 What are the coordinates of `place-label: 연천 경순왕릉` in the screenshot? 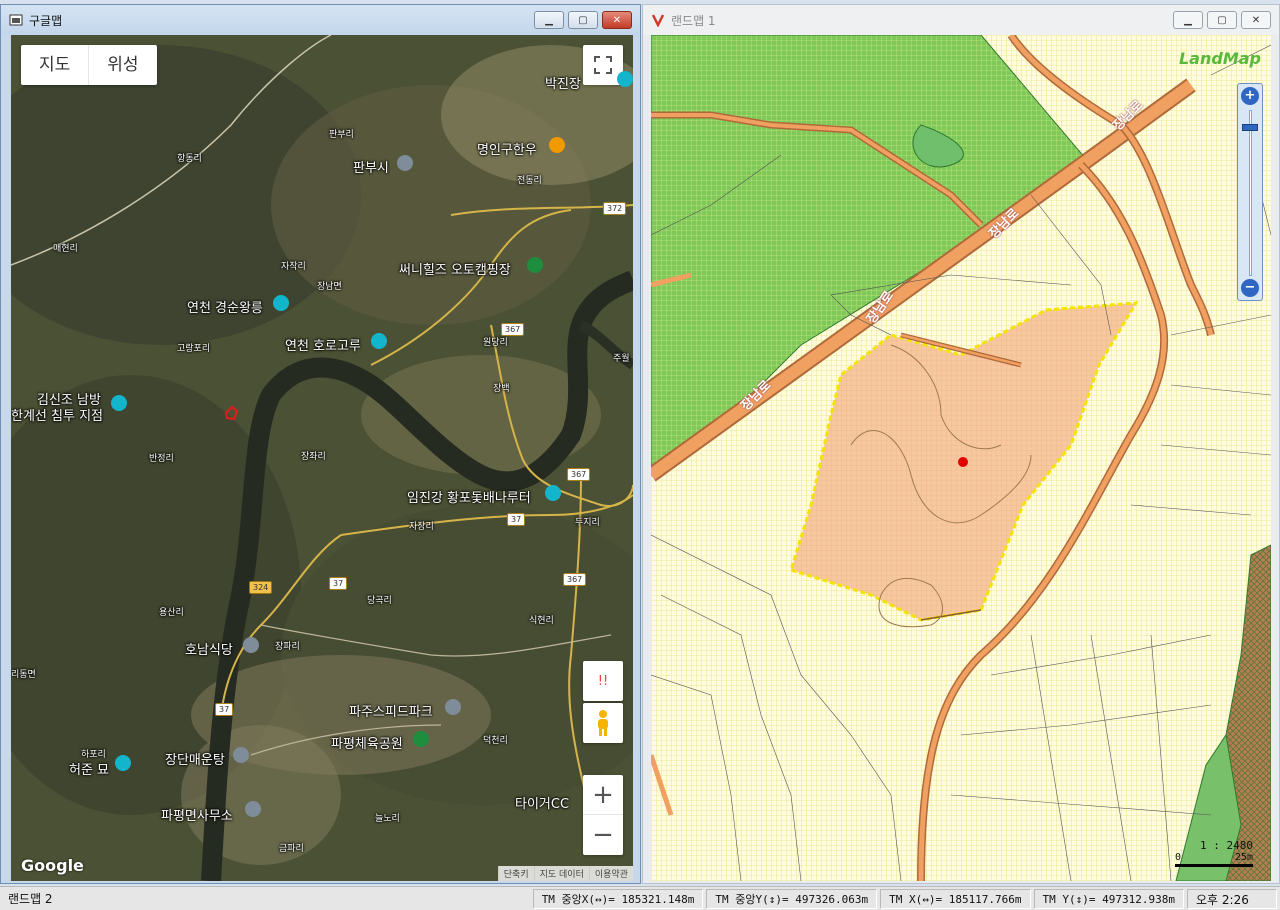 It's located at (225, 306).